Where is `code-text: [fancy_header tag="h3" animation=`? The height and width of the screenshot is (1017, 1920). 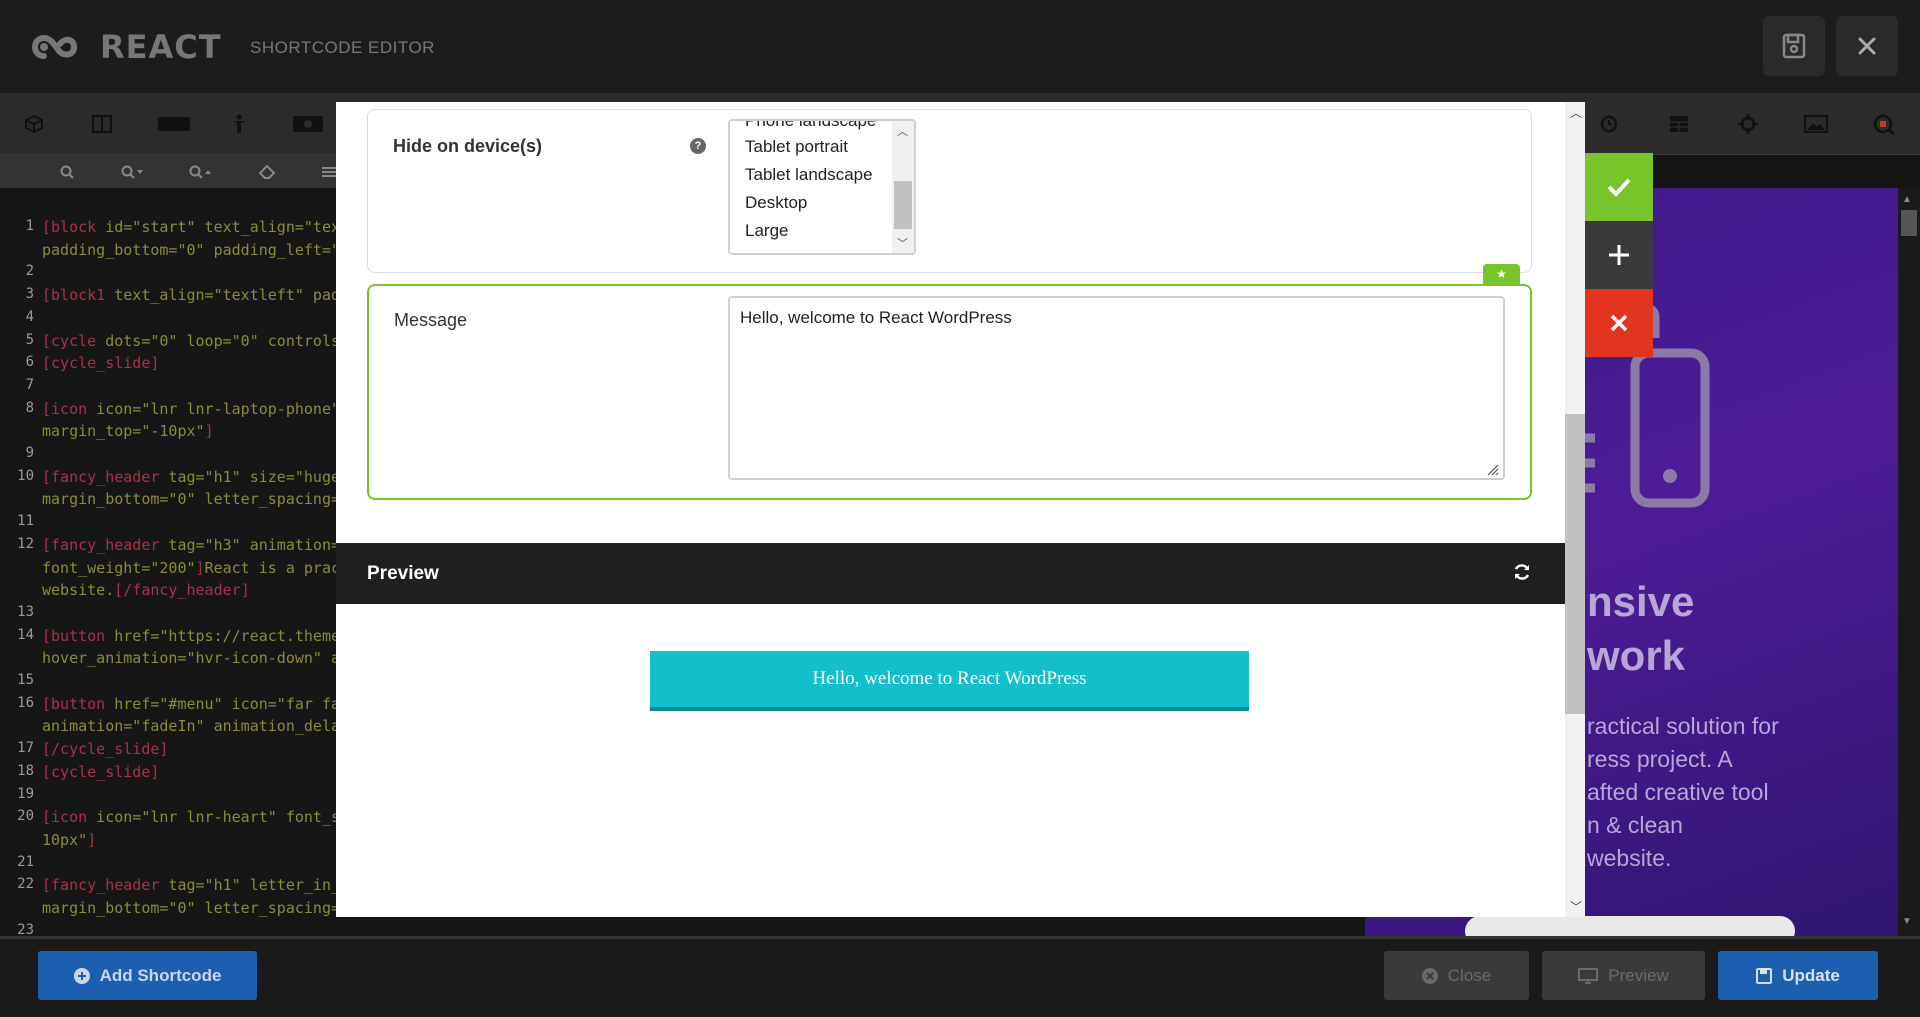
code-text: [fancy_header tag="h3" animation= is located at coordinates (191, 544).